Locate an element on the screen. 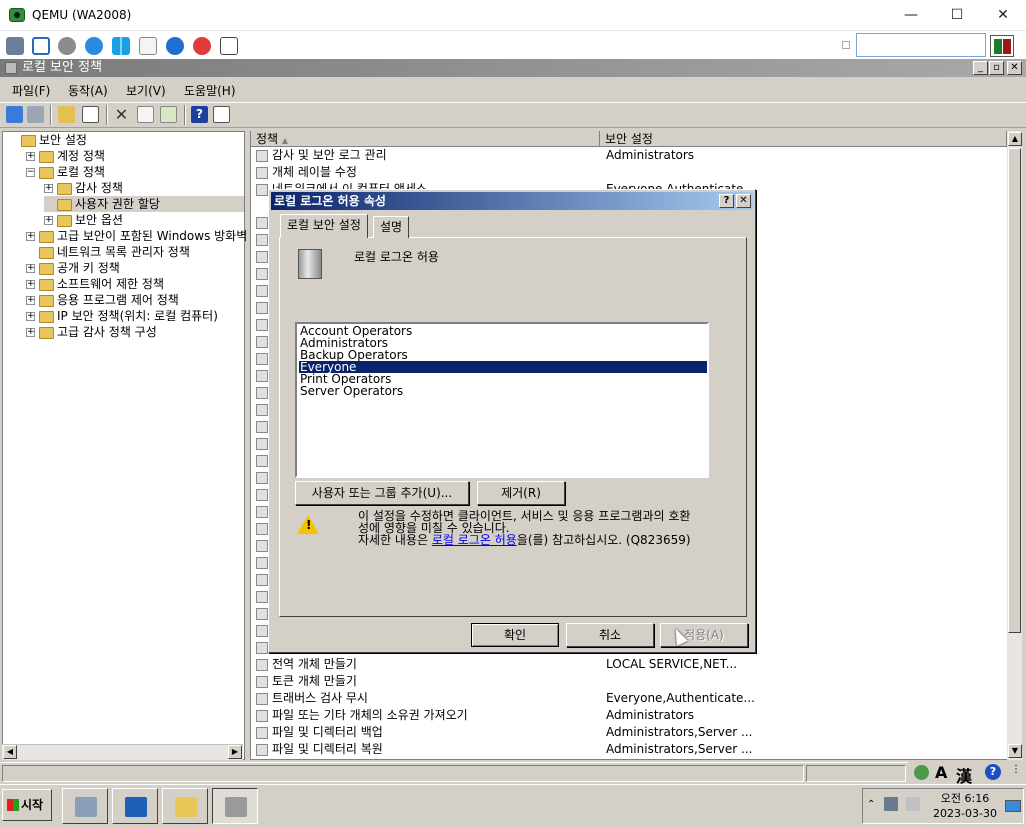 The image size is (1026, 828). tree-expander-icon: − is located at coordinates (30, 172).